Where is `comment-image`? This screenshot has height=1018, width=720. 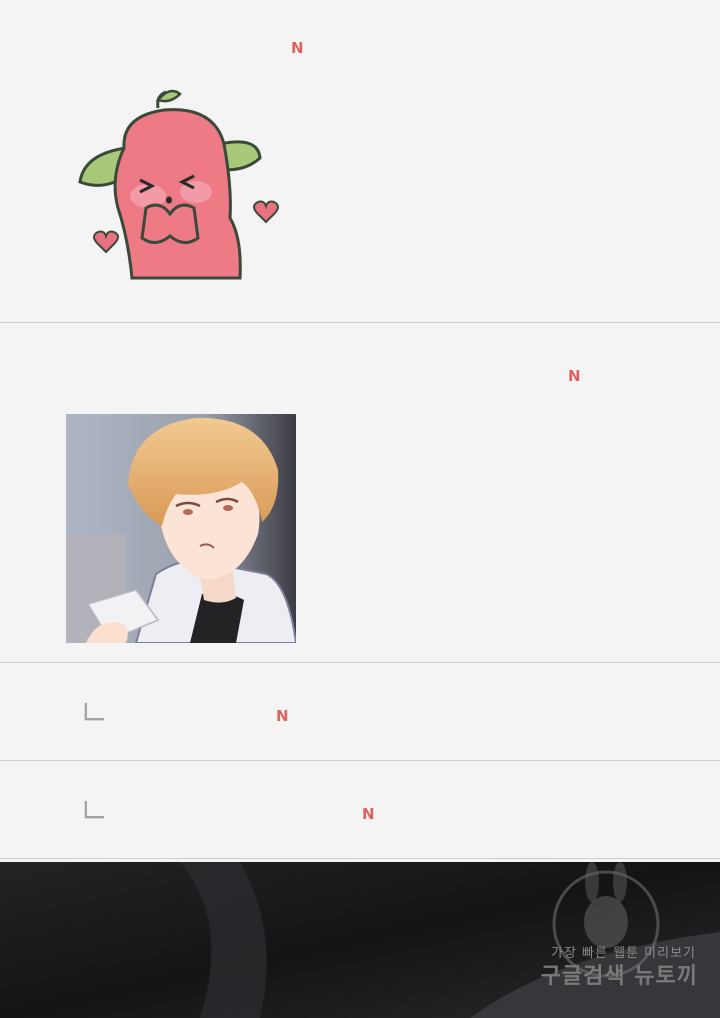
comment-image is located at coordinates (181, 528).